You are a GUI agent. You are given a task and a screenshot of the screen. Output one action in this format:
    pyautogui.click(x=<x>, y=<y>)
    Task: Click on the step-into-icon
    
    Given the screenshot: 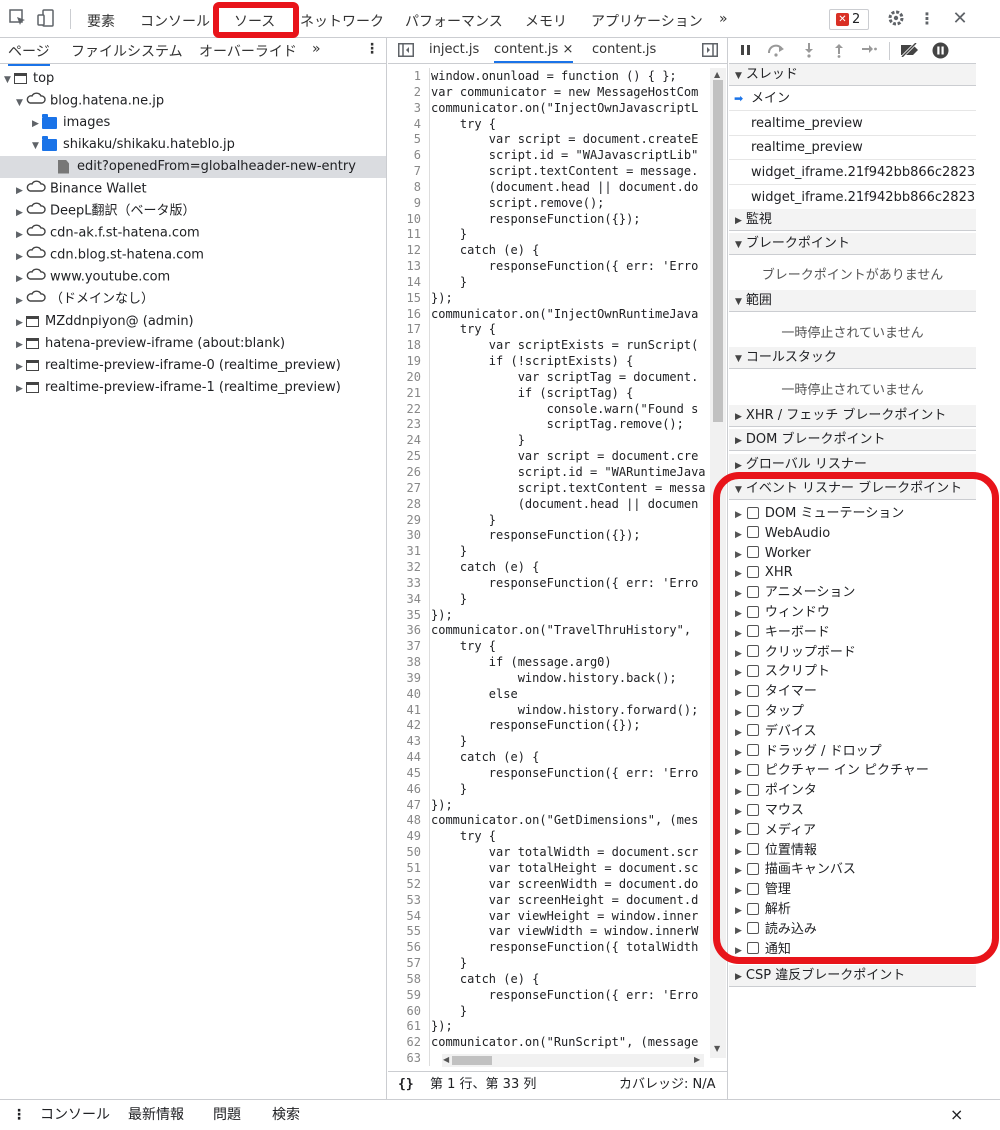 What is the action you would take?
    pyautogui.click(x=809, y=52)
    